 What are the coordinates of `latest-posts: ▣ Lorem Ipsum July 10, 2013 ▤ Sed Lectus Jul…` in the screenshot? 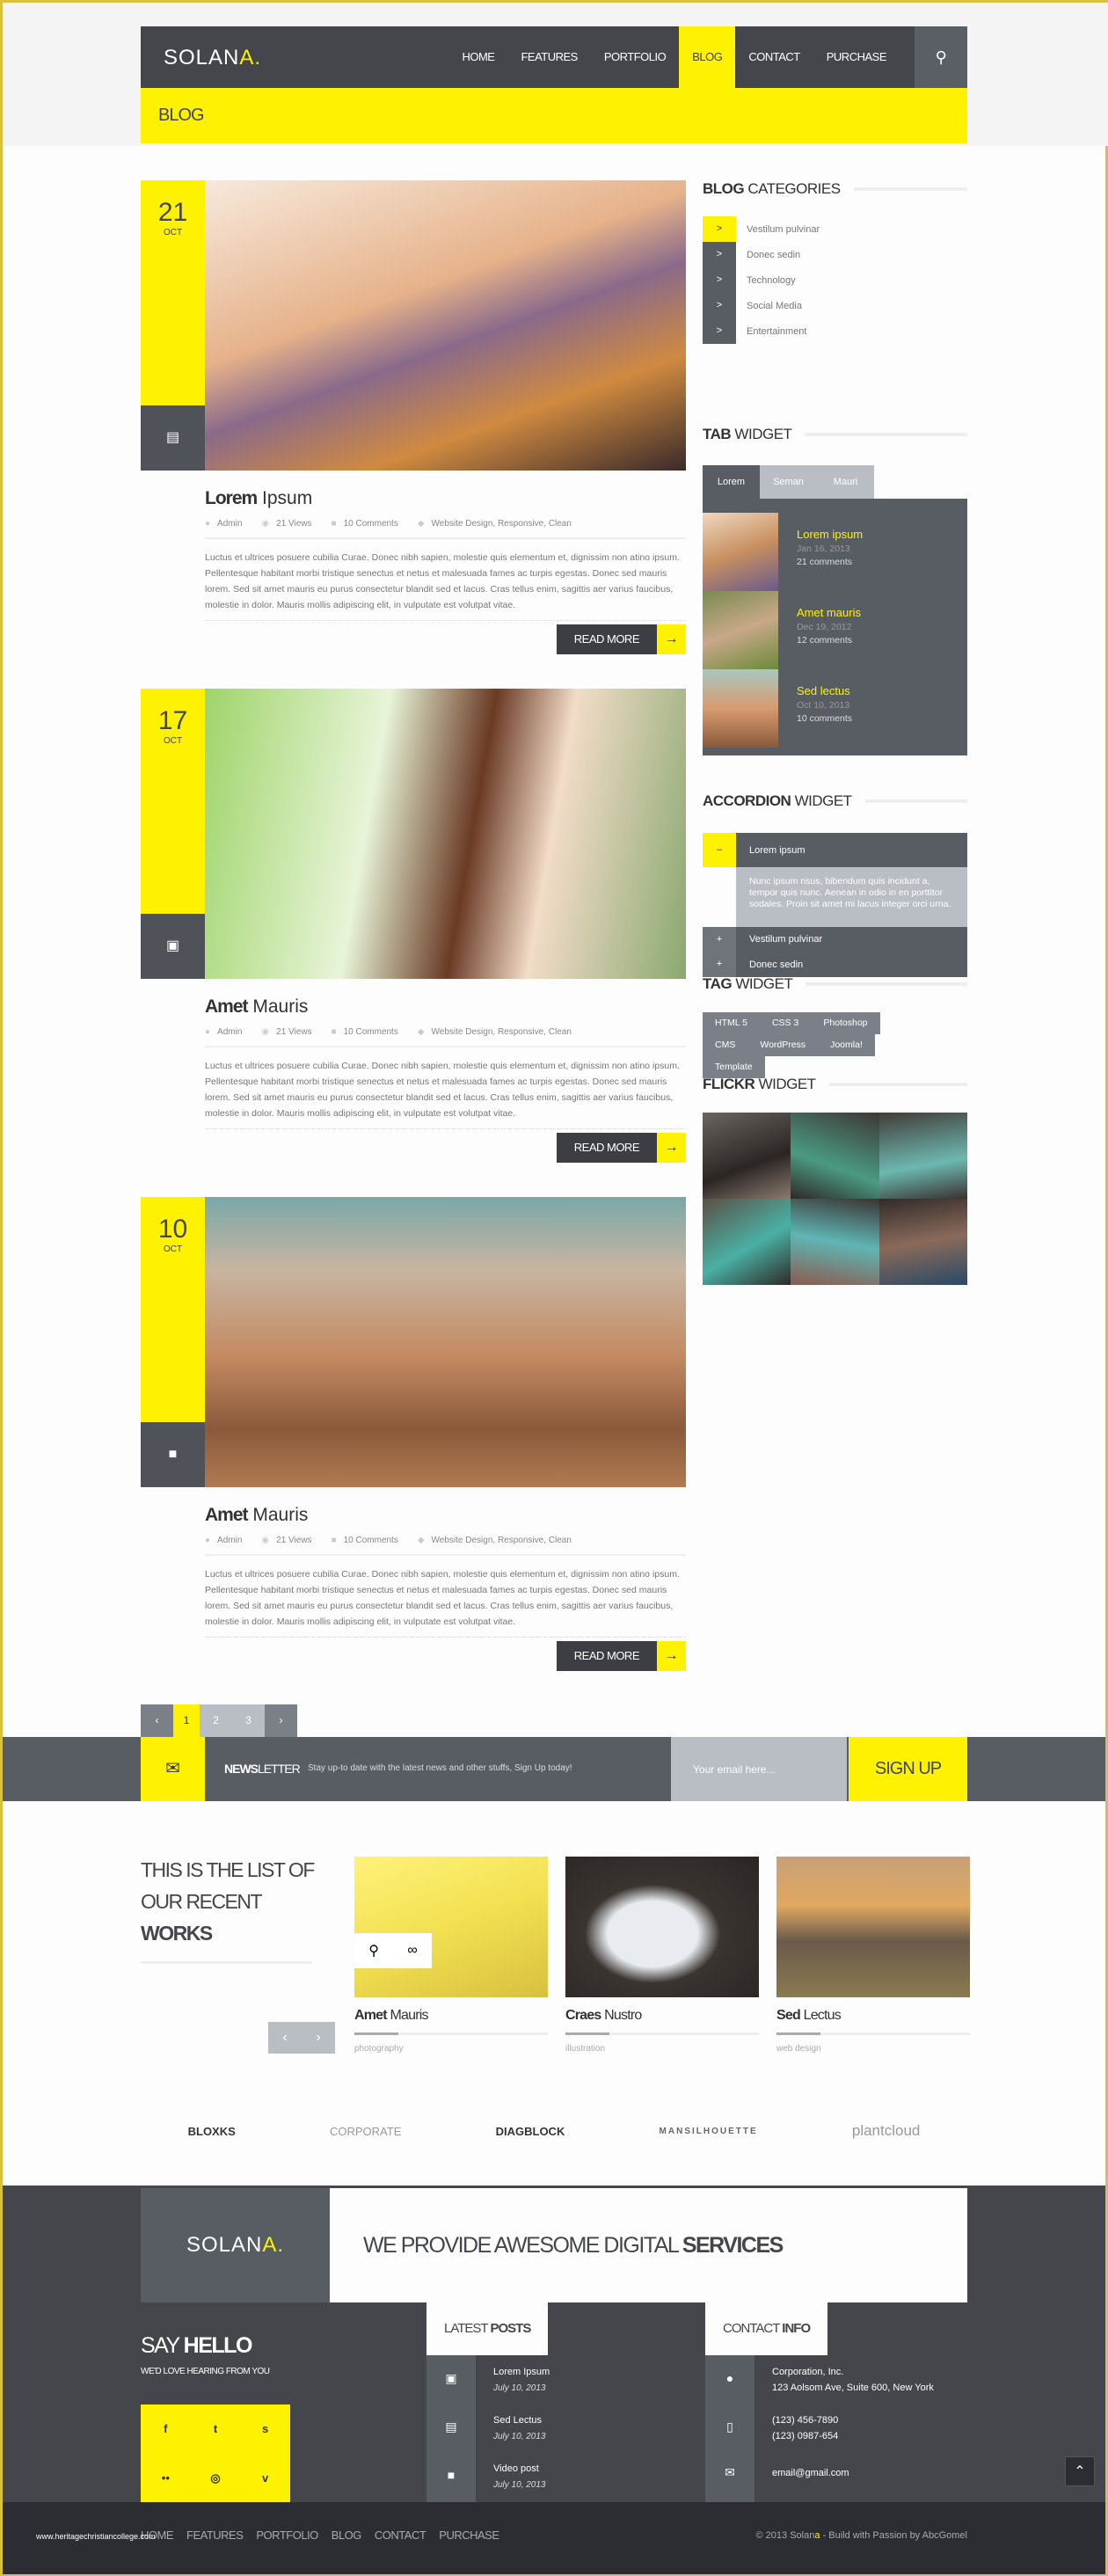 It's located at (558, 2428).